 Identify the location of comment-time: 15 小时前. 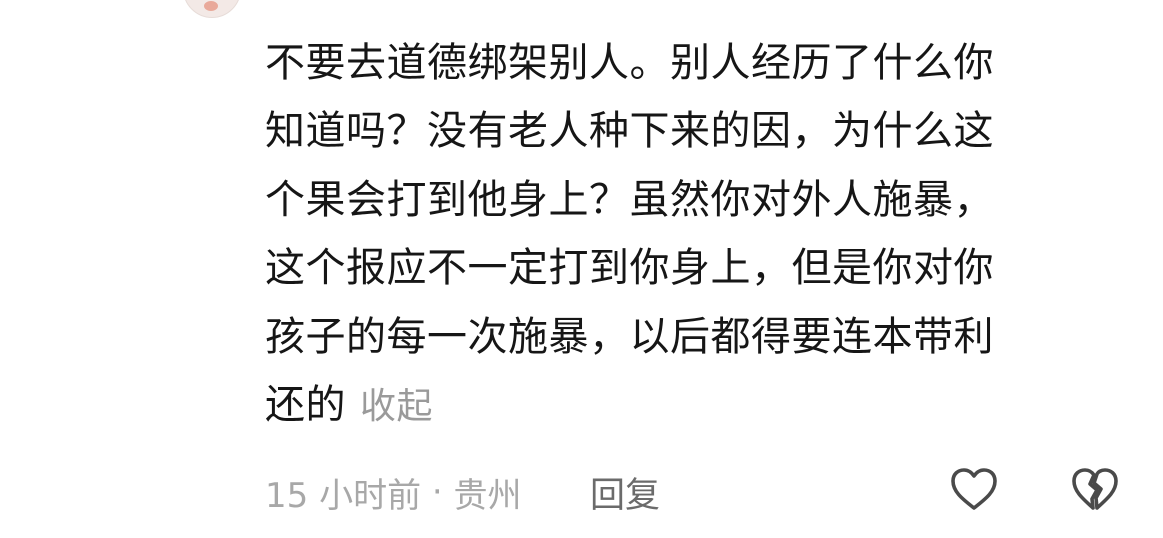
(343, 495).